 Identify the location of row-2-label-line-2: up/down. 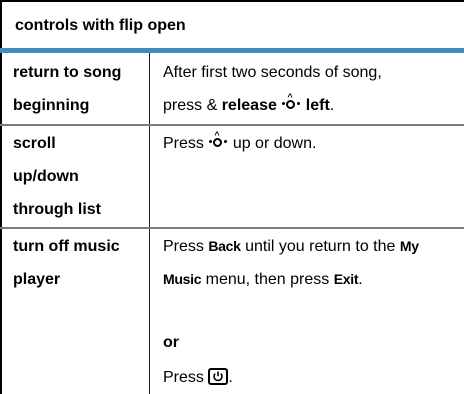
(46, 176).